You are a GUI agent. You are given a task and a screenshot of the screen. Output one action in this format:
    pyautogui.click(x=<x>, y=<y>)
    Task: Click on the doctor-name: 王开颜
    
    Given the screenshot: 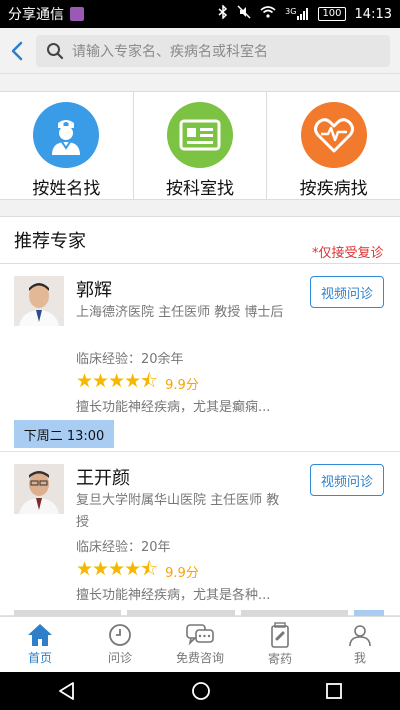 What is the action you would take?
    pyautogui.click(x=103, y=478)
    